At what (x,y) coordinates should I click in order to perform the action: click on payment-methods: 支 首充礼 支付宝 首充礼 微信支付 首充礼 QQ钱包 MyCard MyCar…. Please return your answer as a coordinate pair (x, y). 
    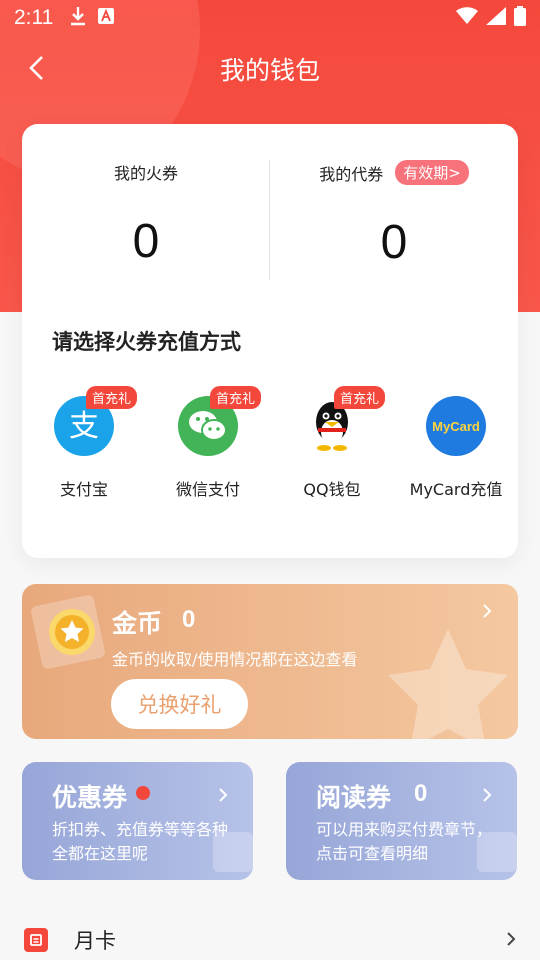
    Looking at the image, I should click on (270, 443).